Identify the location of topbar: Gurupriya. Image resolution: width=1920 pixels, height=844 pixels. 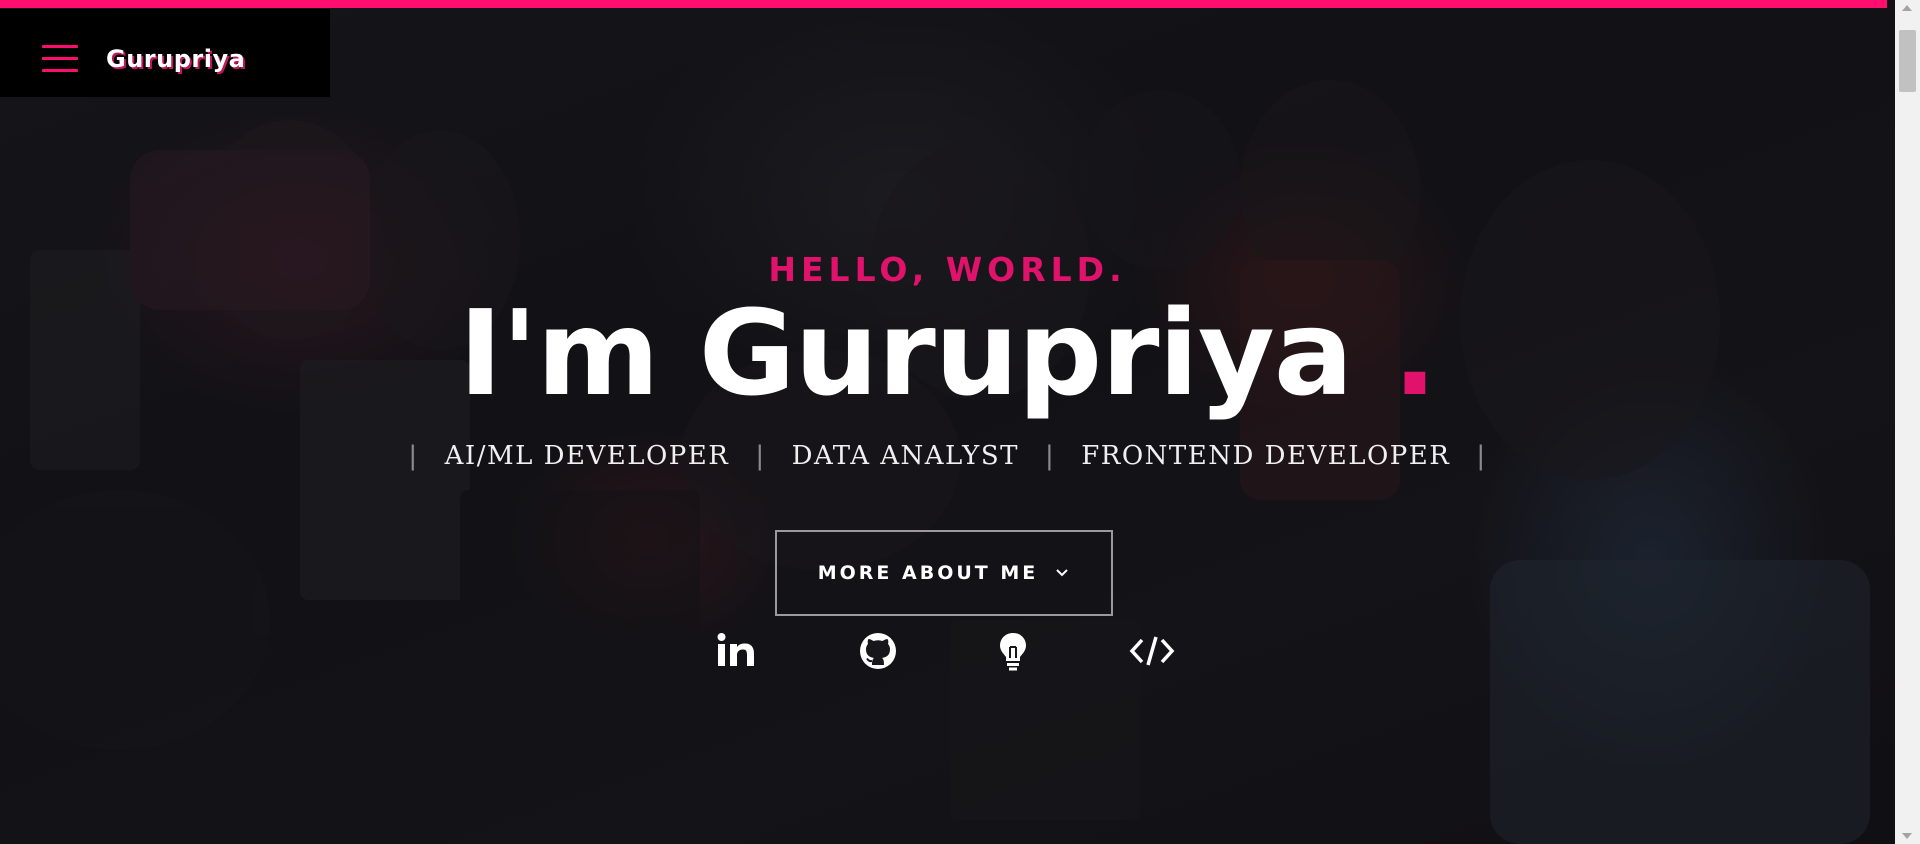
(165, 53).